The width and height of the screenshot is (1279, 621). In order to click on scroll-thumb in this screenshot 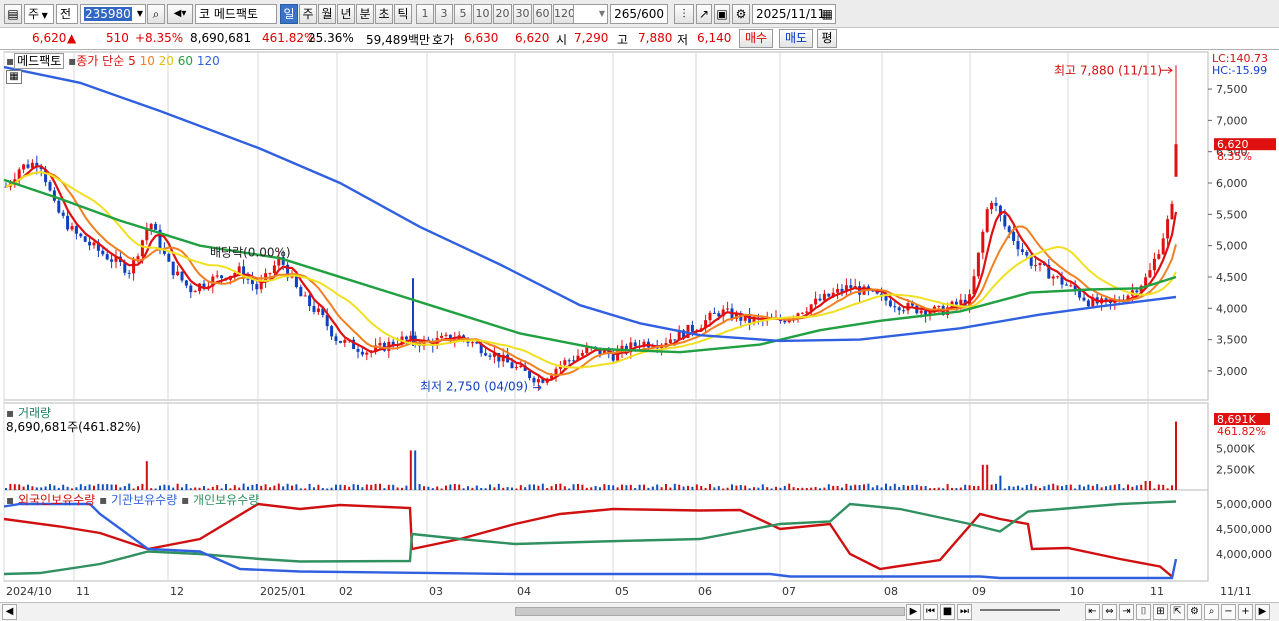, I will do `click(710, 611)`.